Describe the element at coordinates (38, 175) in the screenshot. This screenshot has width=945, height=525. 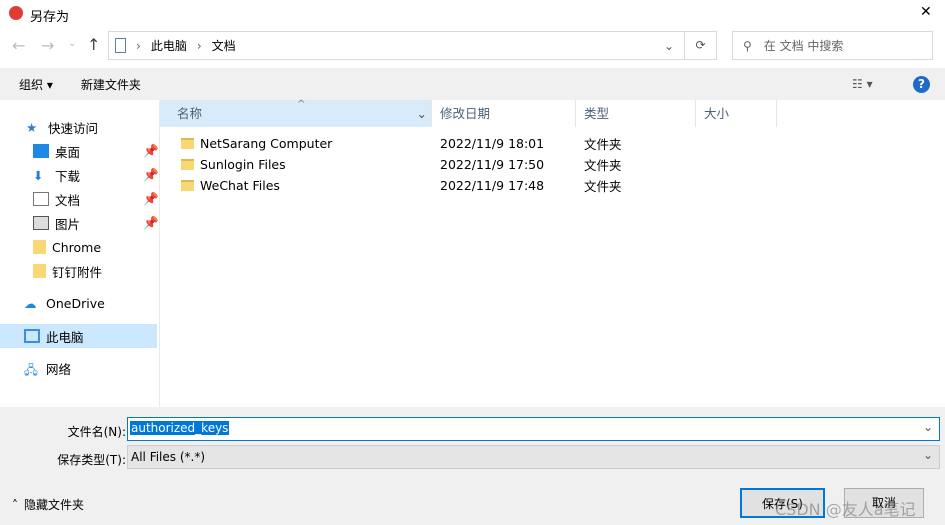
I see `download-icon: ⬇` at that location.